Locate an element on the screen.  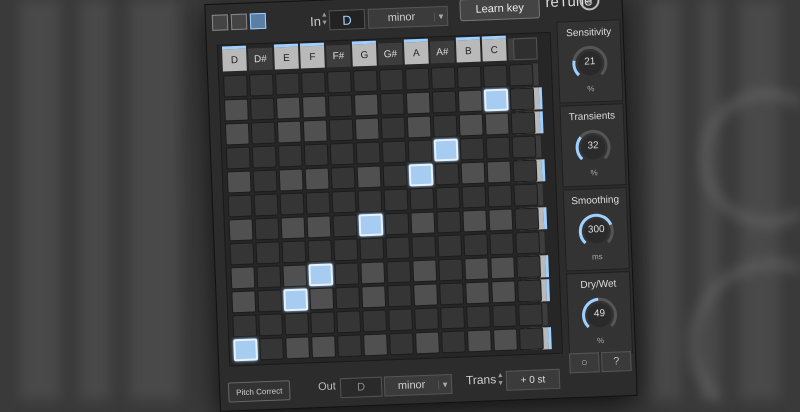
column-header-a-sharp: A# is located at coordinates (442, 52).